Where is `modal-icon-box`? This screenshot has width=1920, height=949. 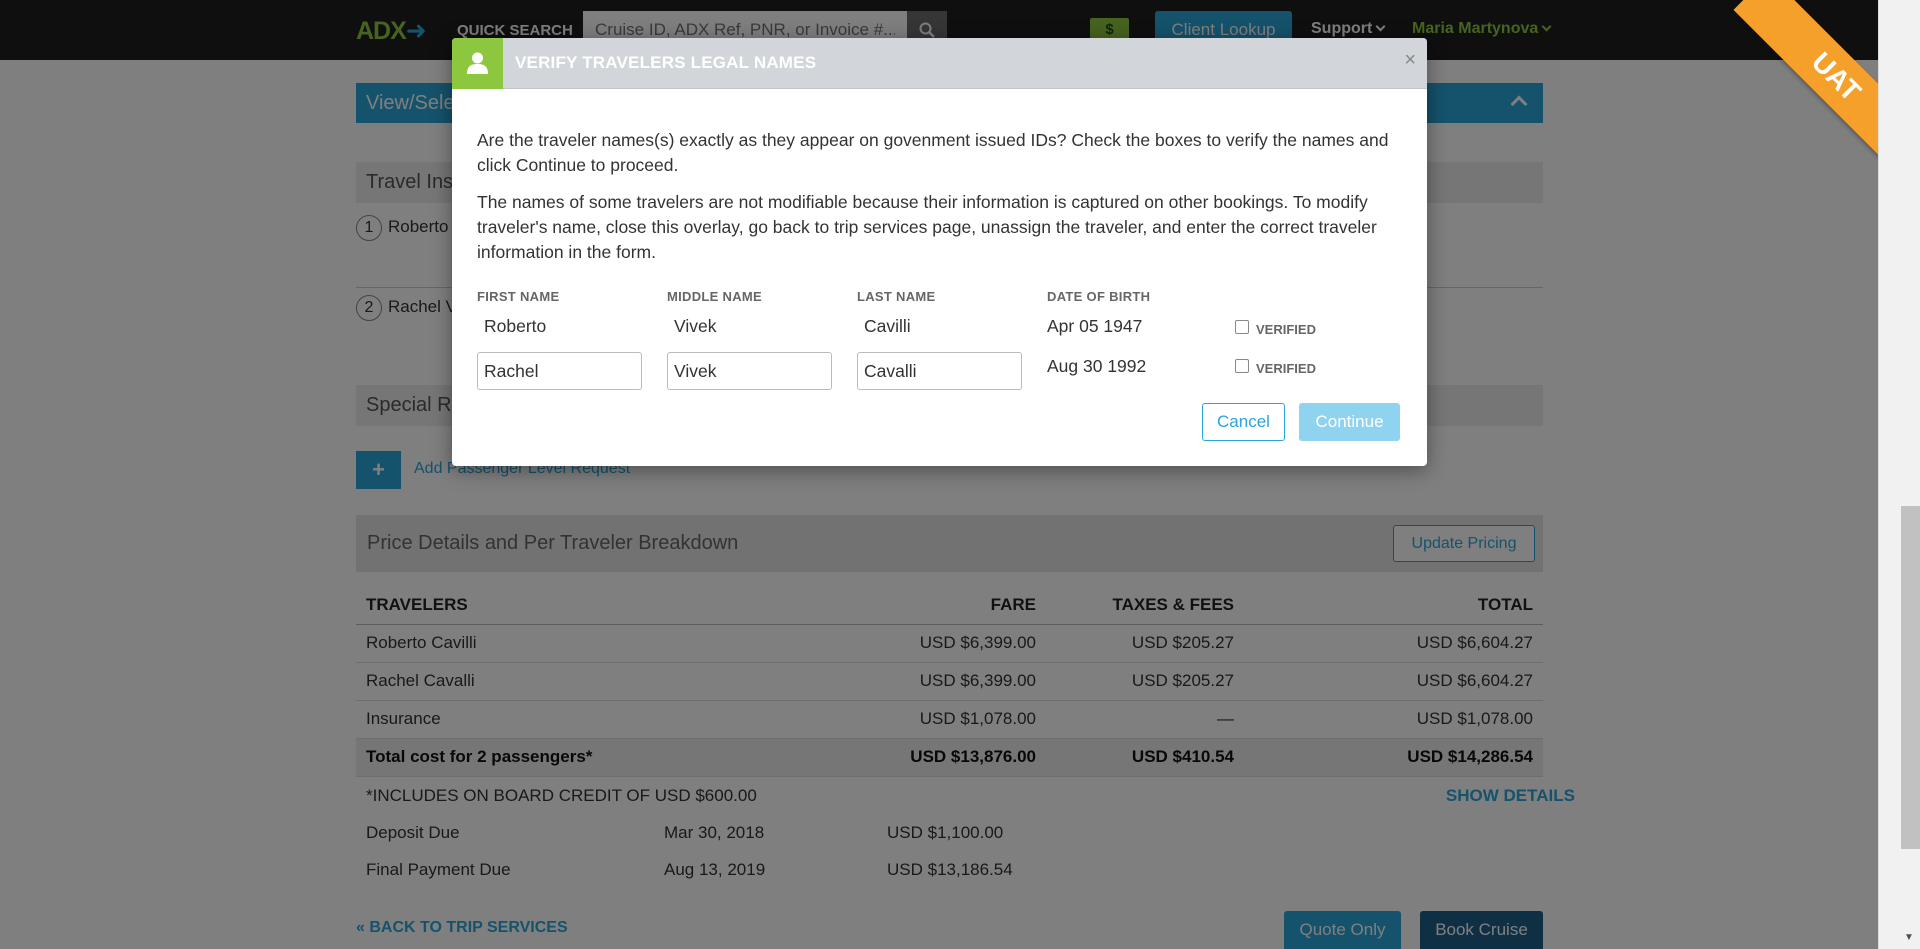
modal-icon-box is located at coordinates (477, 63).